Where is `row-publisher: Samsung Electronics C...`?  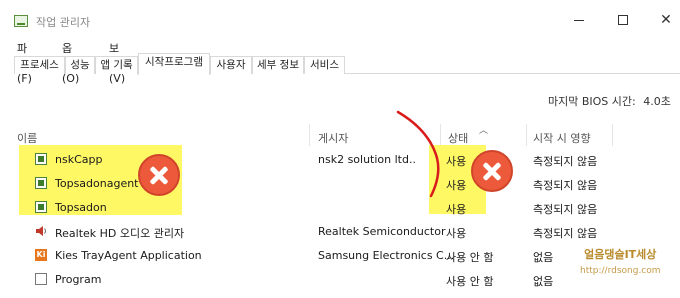
row-publisher: Samsung Electronics C... is located at coordinates (386, 255).